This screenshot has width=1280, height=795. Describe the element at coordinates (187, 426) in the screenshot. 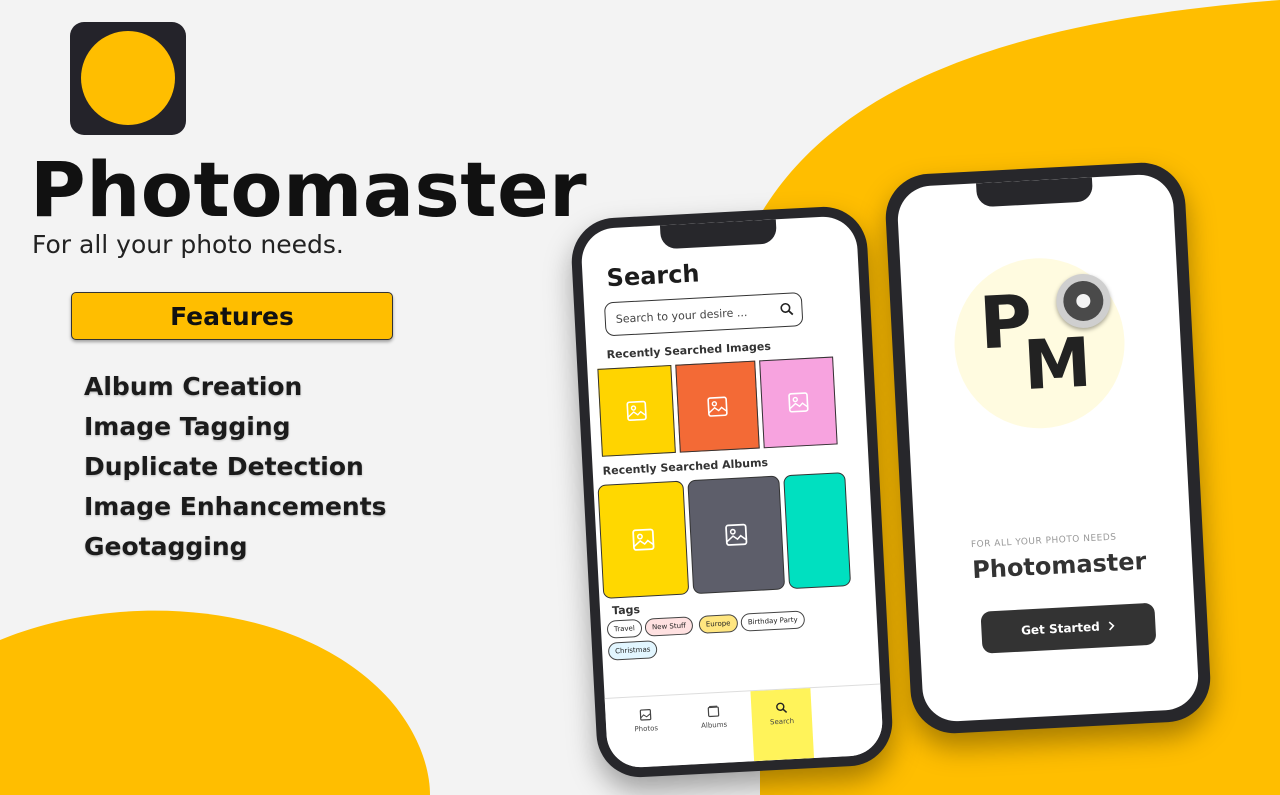

I see `feature-item: Image Tagging` at that location.